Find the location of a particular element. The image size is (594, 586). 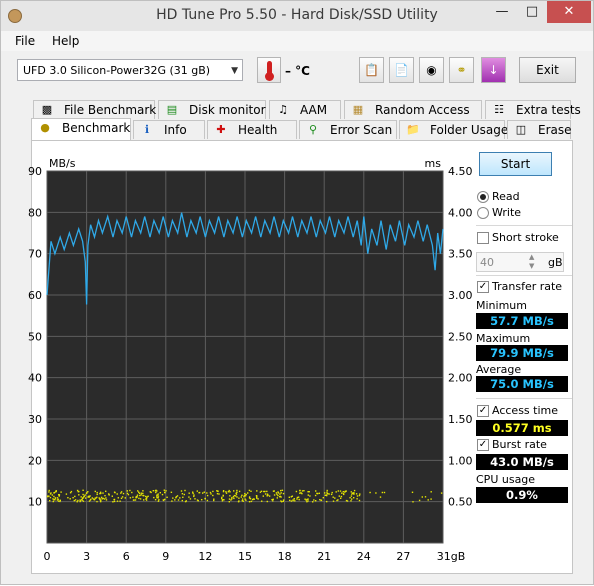

trash-icon: ◫ is located at coordinates (521, 129).